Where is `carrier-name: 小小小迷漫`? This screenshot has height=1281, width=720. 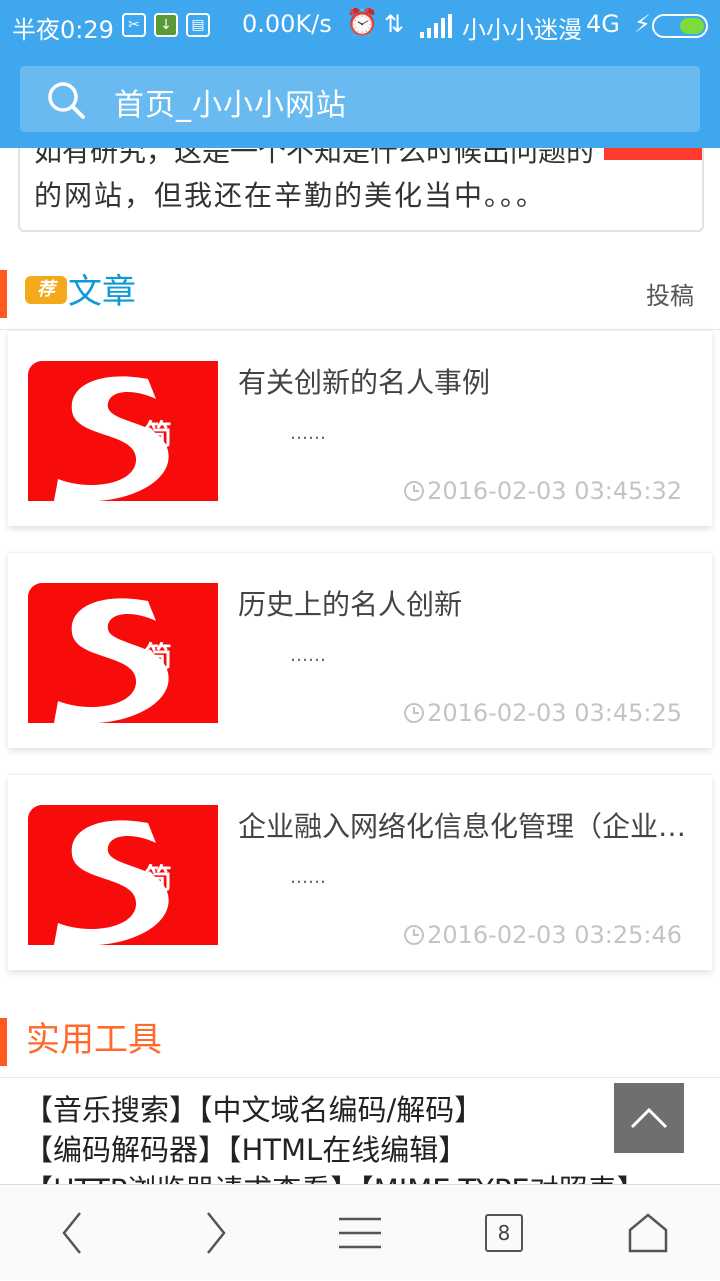 carrier-name: 小小小迷漫 is located at coordinates (522, 30).